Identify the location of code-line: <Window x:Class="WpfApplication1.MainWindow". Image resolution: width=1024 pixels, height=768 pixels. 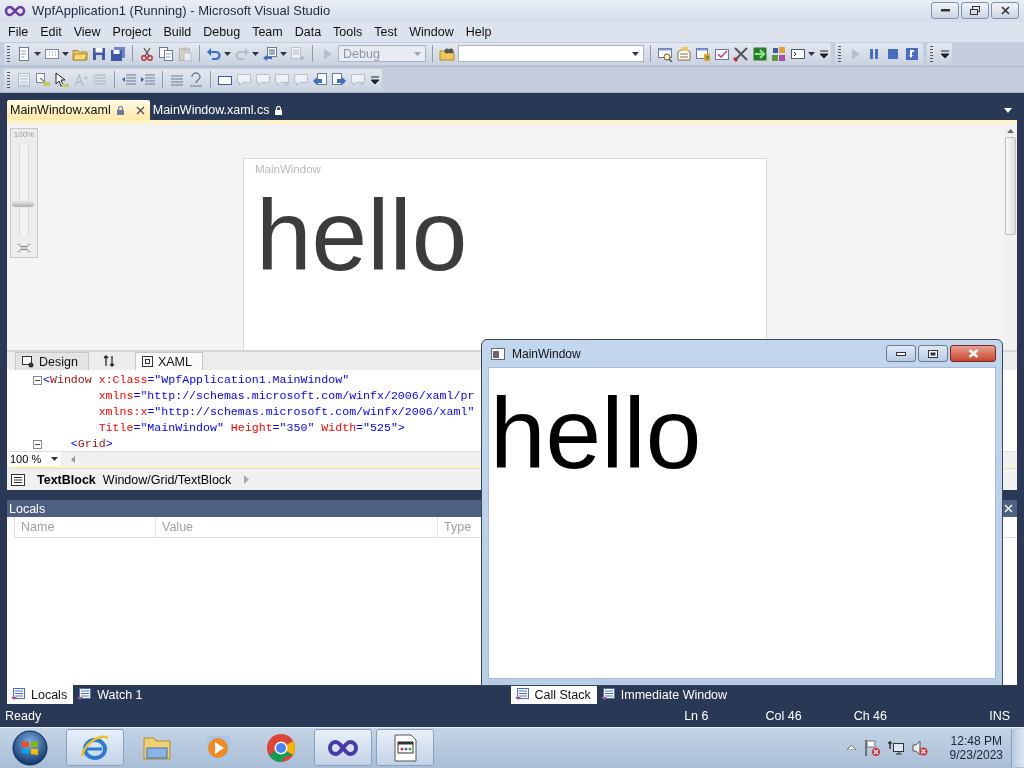
(197, 380).